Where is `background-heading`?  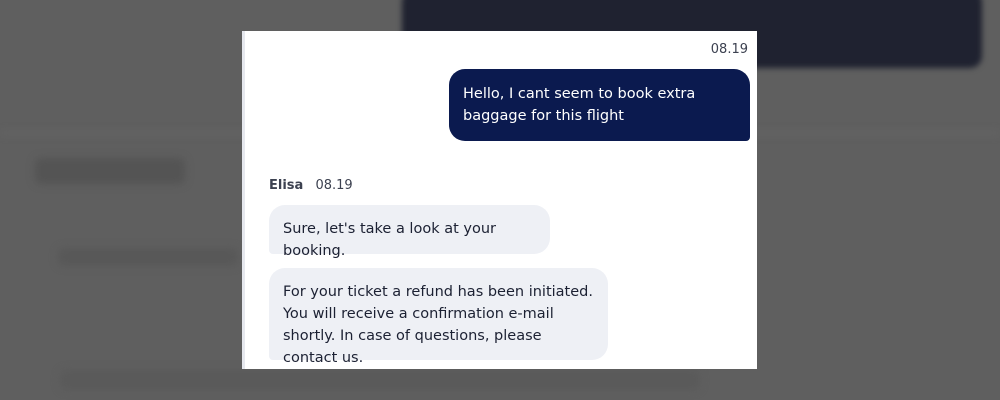
background-heading is located at coordinates (110, 171).